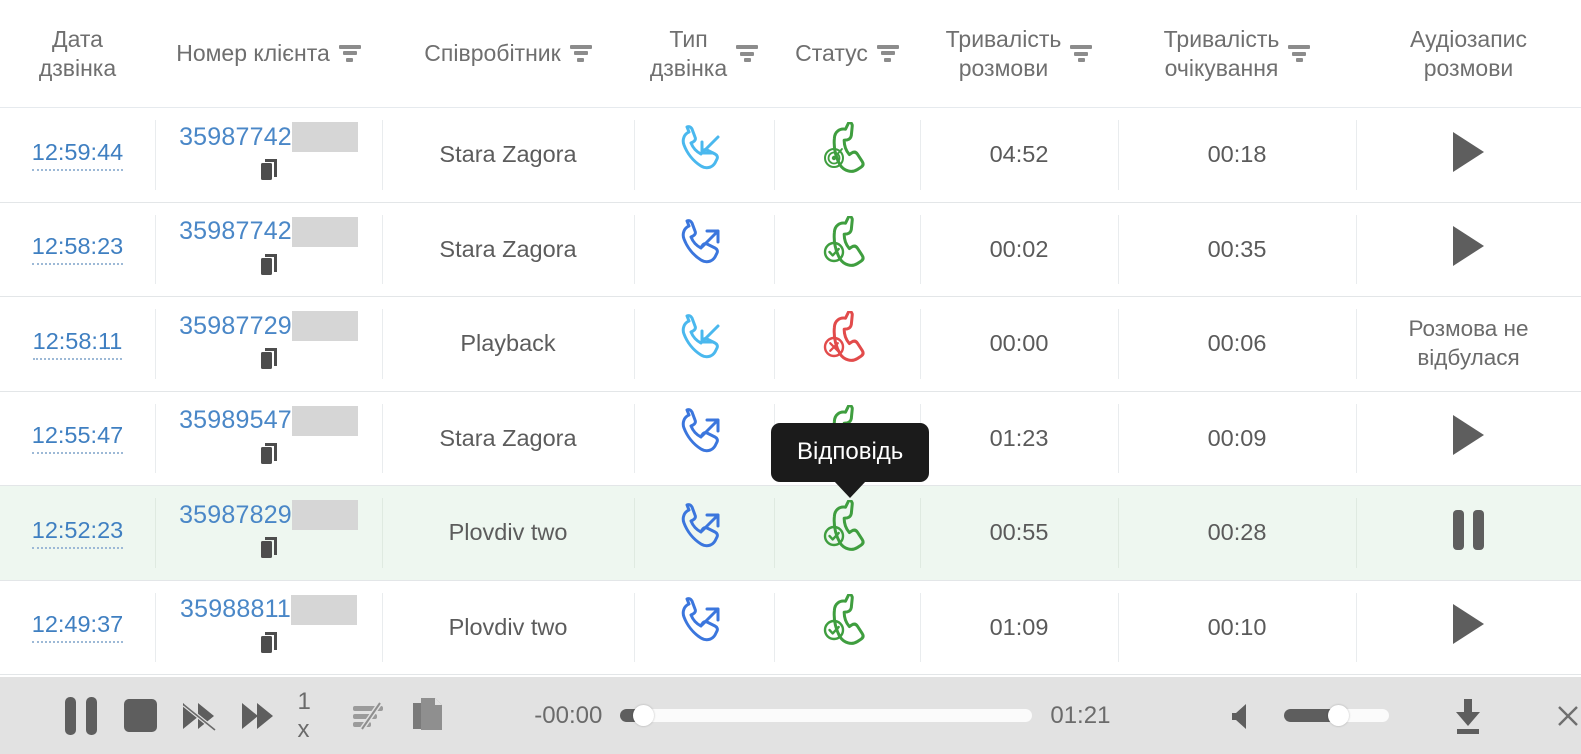 This screenshot has width=1581, height=754. Describe the element at coordinates (887, 53) in the screenshot. I see `filter-icon-status` at that location.